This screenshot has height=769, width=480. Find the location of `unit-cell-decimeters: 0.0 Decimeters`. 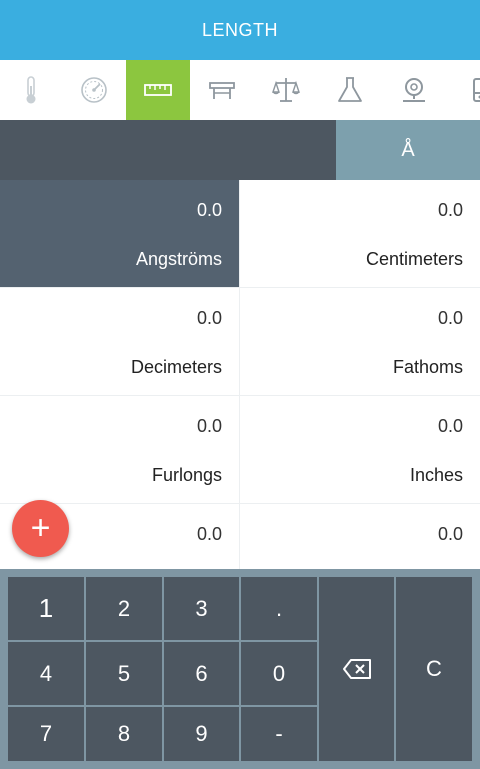

unit-cell-decimeters: 0.0 Decimeters is located at coordinates (119, 342).